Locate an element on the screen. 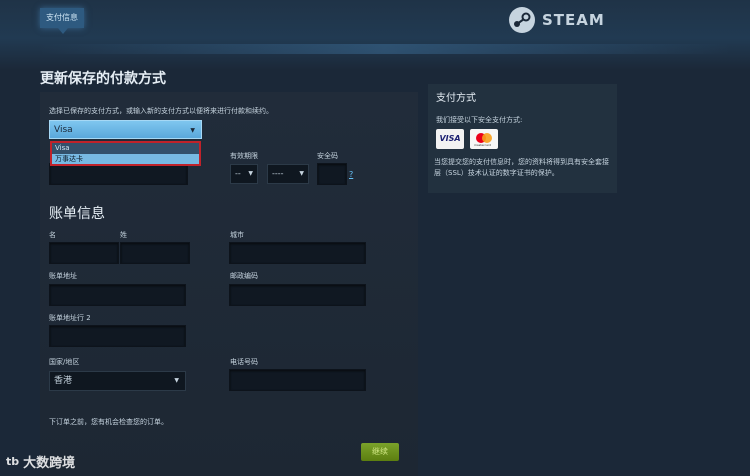 The image size is (750, 476). mastercard-yellow-circle is located at coordinates (487, 138).